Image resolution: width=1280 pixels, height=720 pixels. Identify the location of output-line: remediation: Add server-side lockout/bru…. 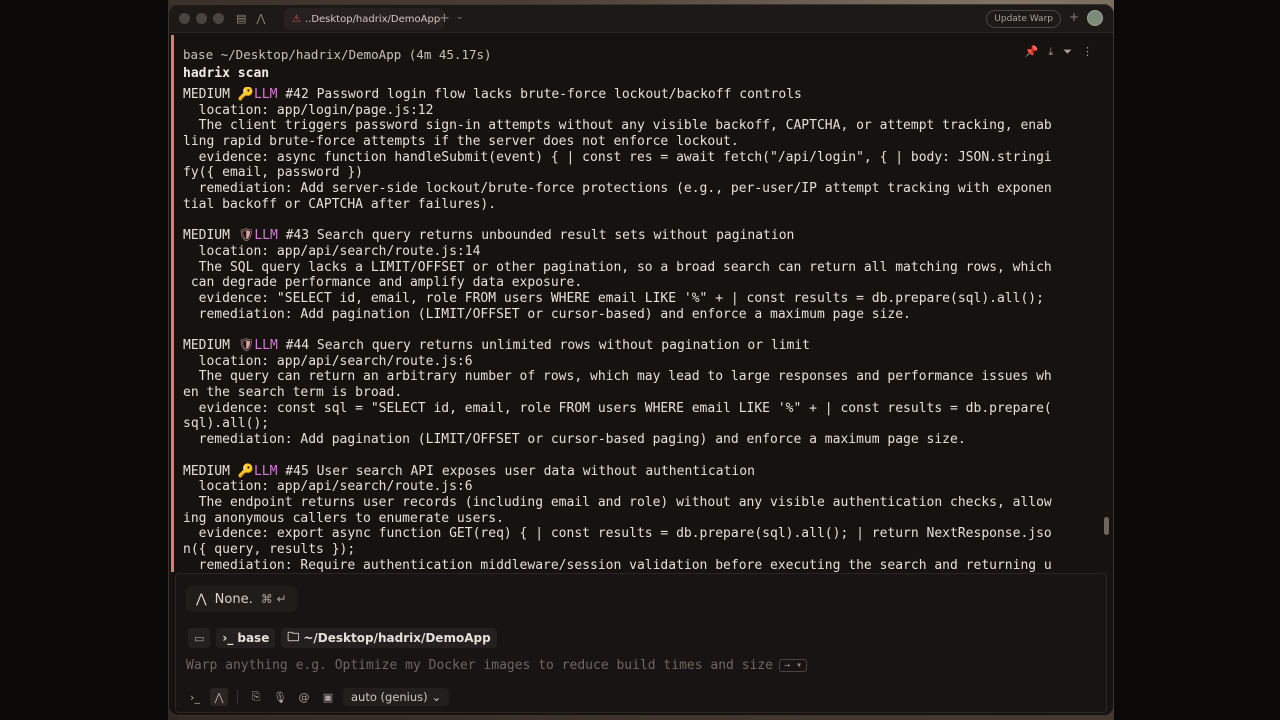
(617, 189).